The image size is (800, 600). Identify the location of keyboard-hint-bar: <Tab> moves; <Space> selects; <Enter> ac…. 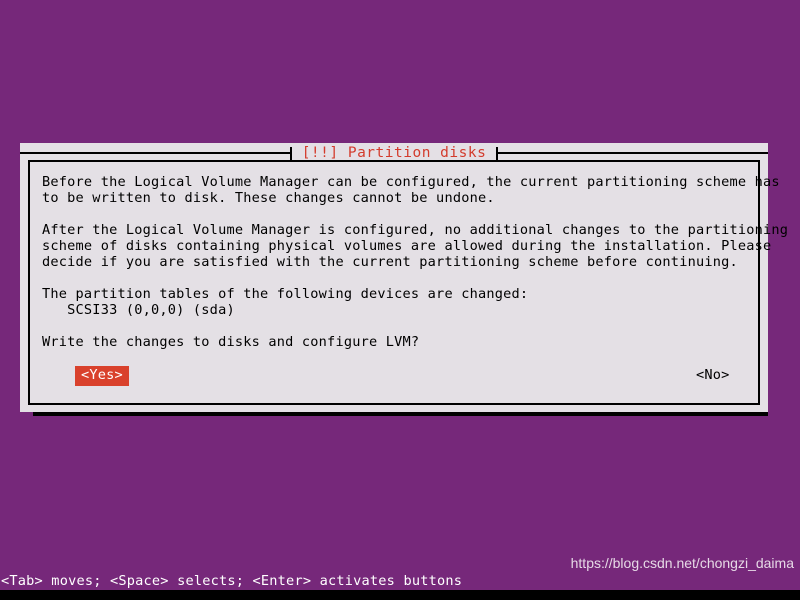
(232, 581).